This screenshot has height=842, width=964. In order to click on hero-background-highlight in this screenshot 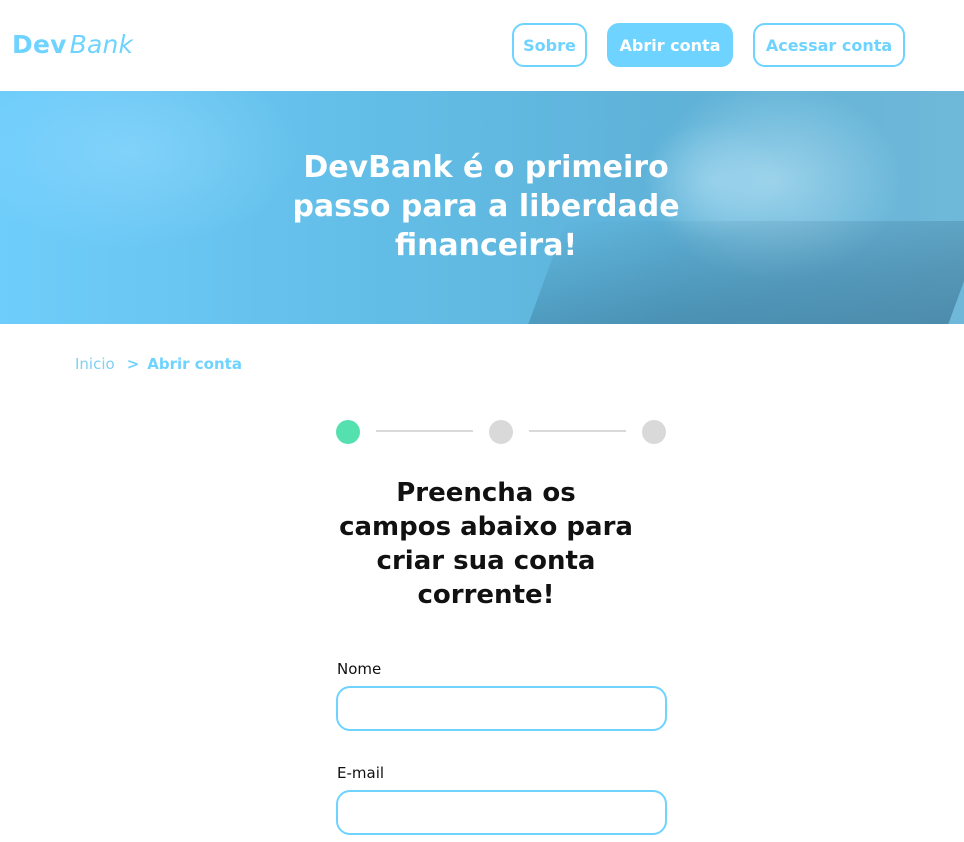, I will do `click(150, 171)`.